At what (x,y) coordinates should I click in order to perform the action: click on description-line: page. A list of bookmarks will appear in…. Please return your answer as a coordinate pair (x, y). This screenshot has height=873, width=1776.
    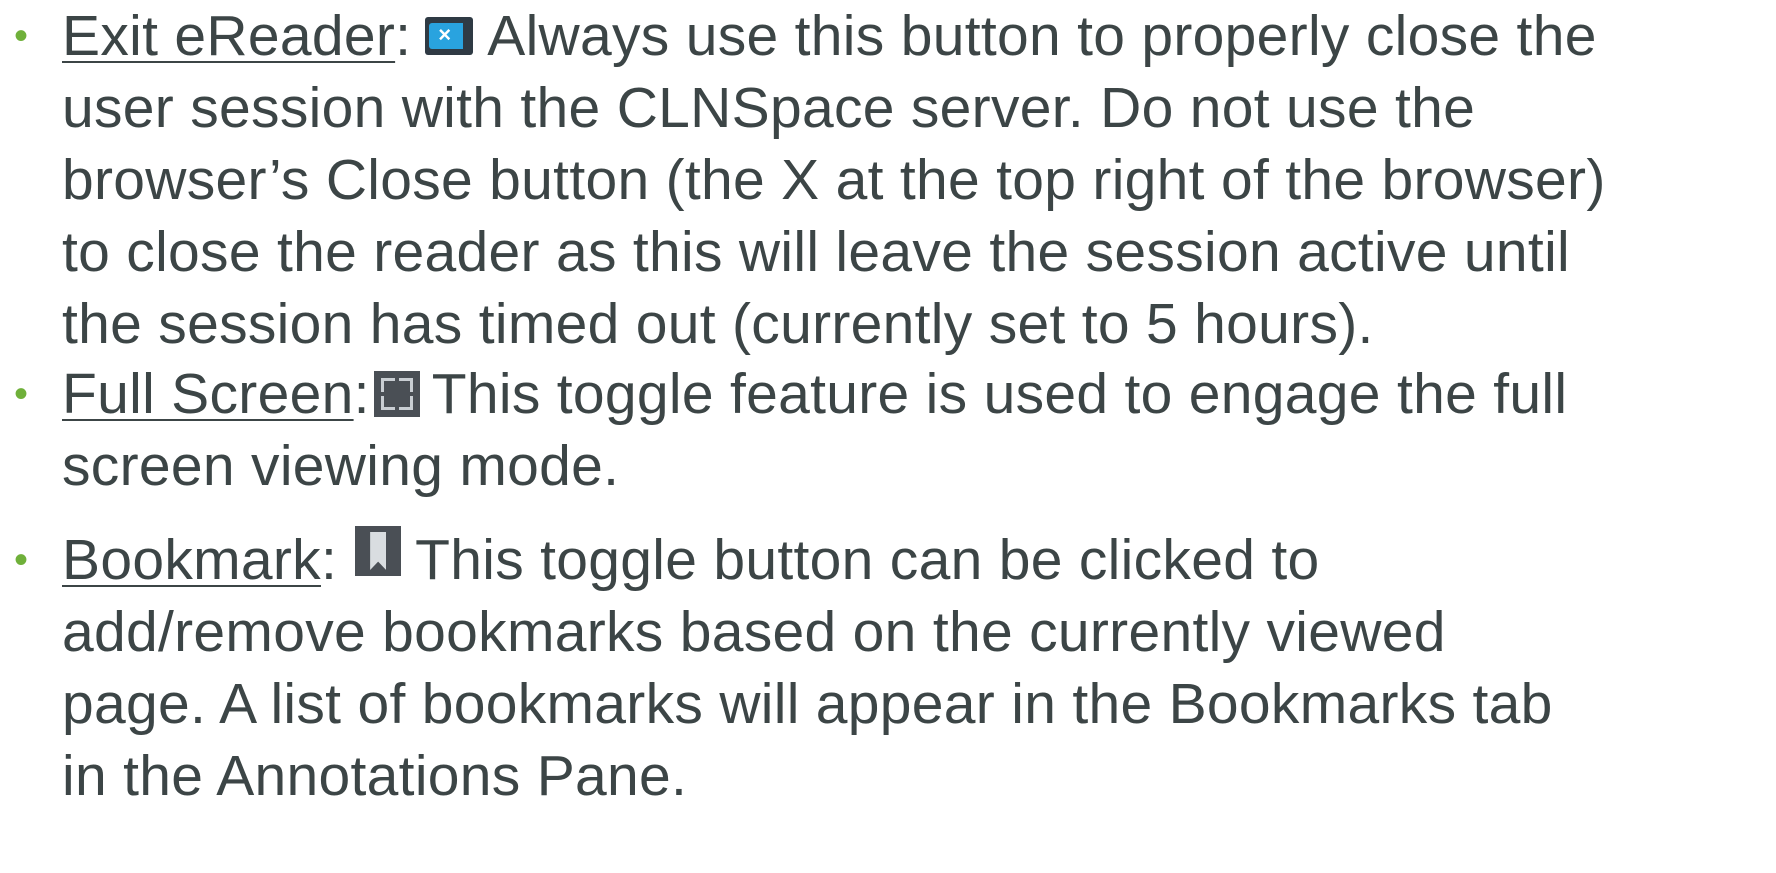
    Looking at the image, I should click on (807, 704).